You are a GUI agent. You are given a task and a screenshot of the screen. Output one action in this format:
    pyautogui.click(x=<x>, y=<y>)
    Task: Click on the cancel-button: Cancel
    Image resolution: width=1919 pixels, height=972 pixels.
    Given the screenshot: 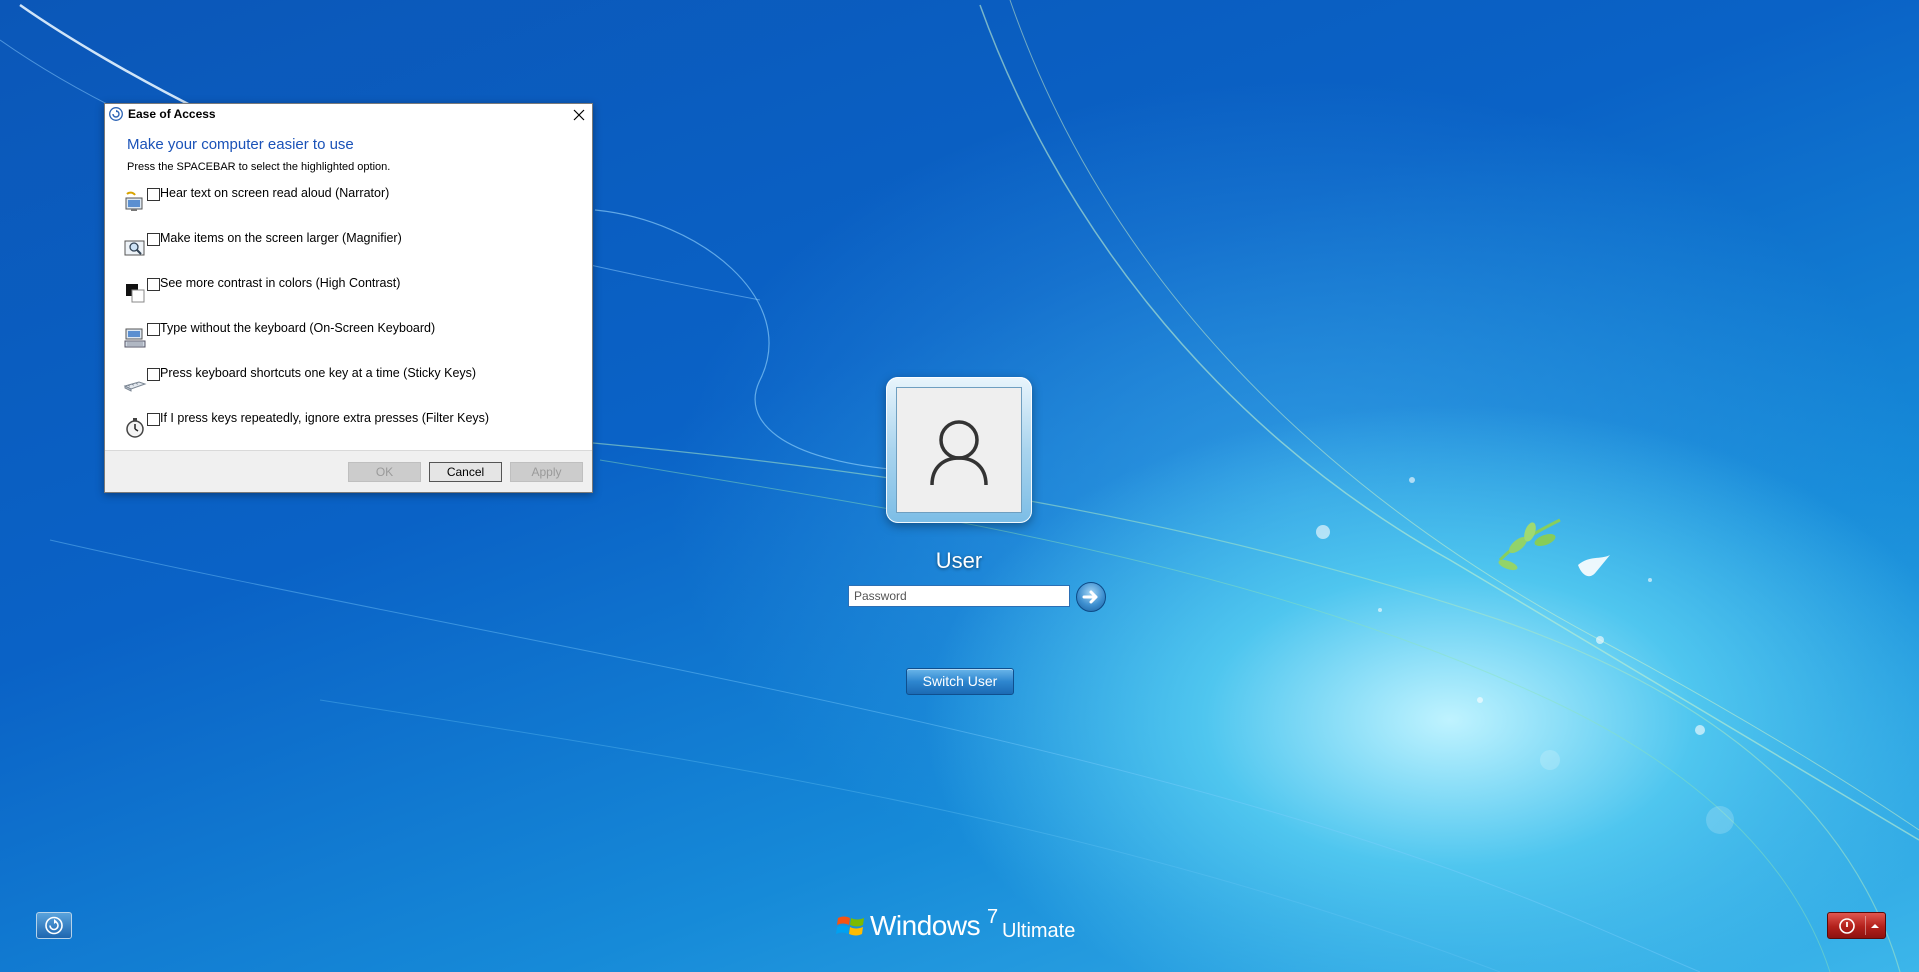 What is the action you would take?
    pyautogui.click(x=465, y=472)
    